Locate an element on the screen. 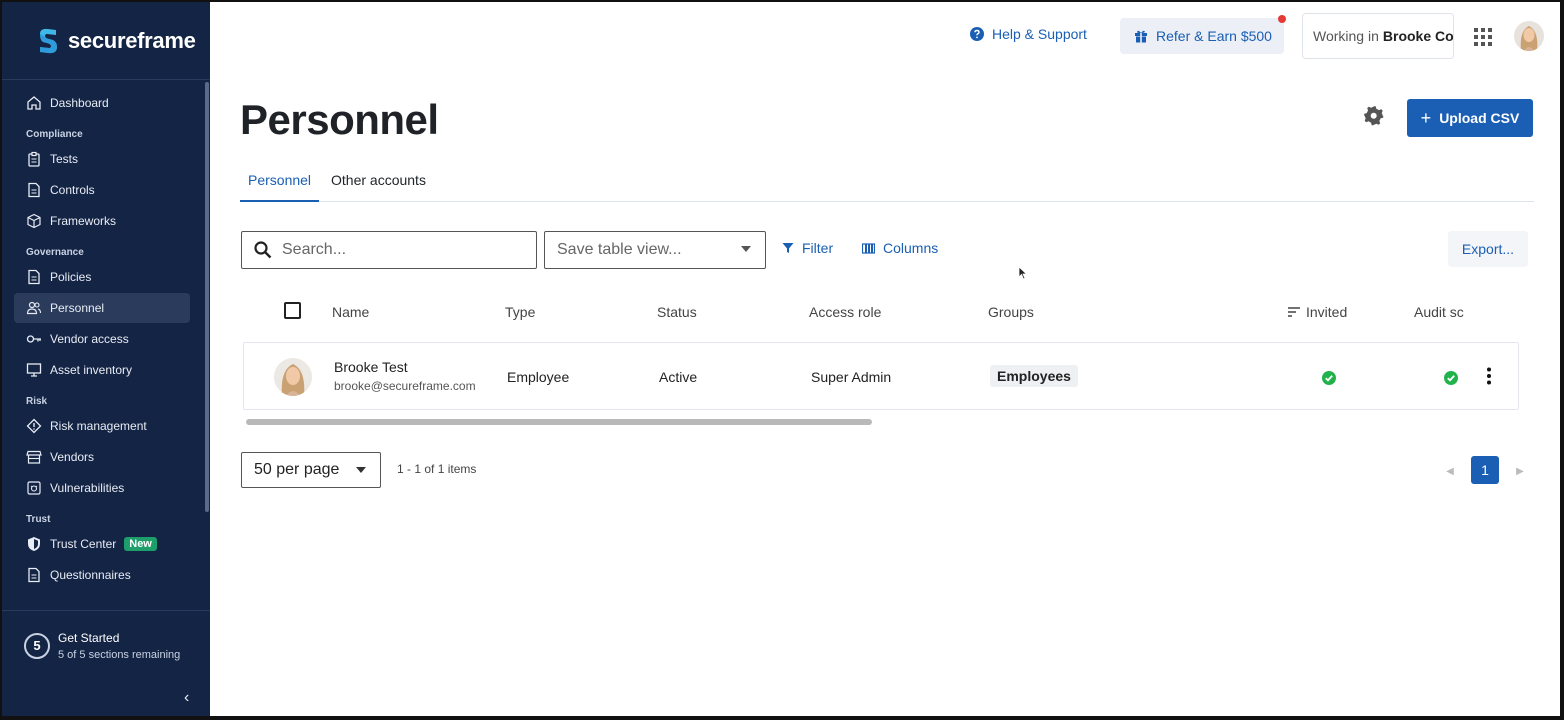 The height and width of the screenshot is (720, 1564). notification-dot is located at coordinates (1282, 19).